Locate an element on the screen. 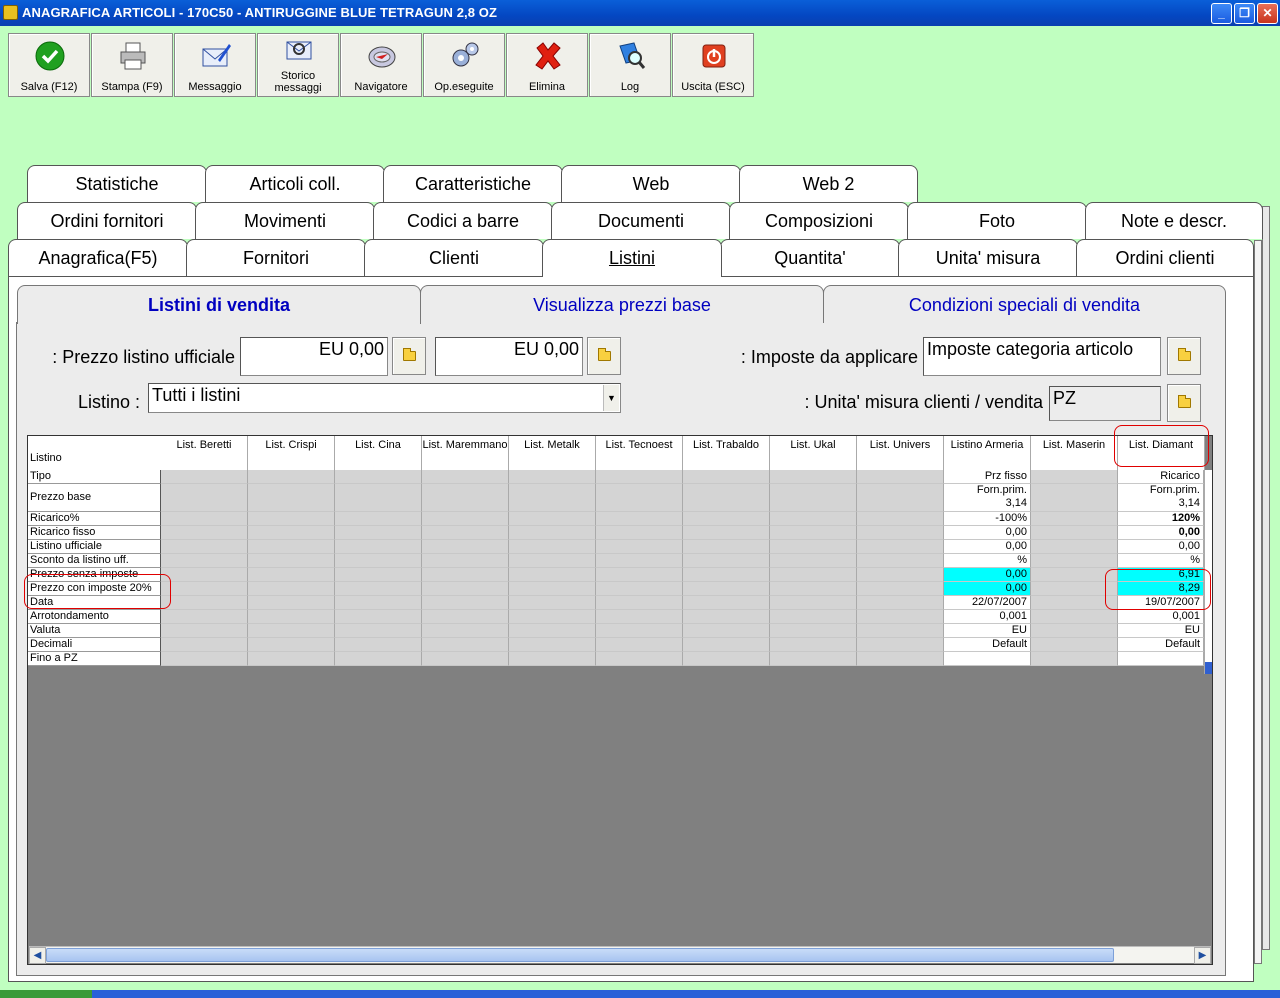 Image resolution: width=1280 pixels, height=998 pixels. grid-cell: 120% is located at coordinates (1161, 519).